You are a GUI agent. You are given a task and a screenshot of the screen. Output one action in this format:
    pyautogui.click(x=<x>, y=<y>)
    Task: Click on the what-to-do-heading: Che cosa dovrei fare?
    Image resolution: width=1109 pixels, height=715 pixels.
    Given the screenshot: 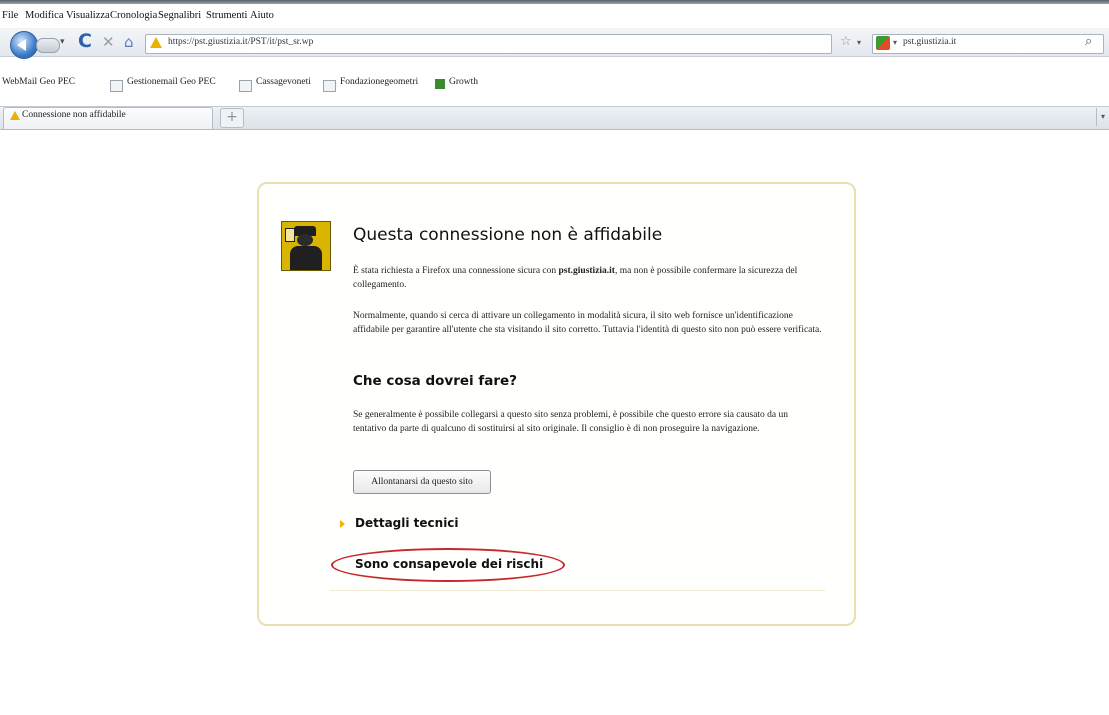 What is the action you would take?
    pyautogui.click(x=435, y=381)
    